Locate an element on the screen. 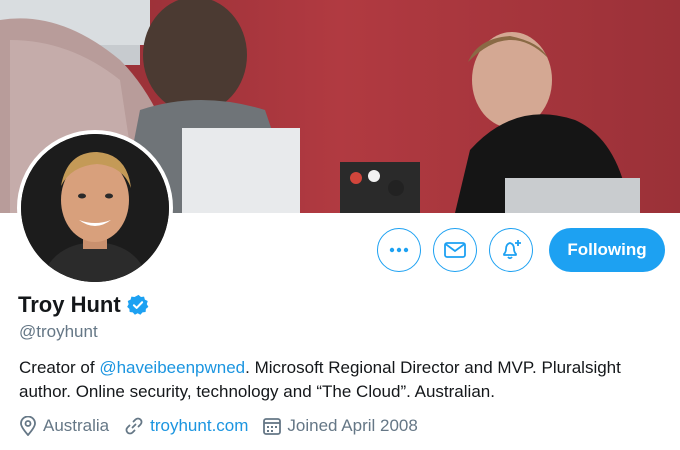 The image size is (680, 450). profile-actions: Following is located at coordinates (521, 250).